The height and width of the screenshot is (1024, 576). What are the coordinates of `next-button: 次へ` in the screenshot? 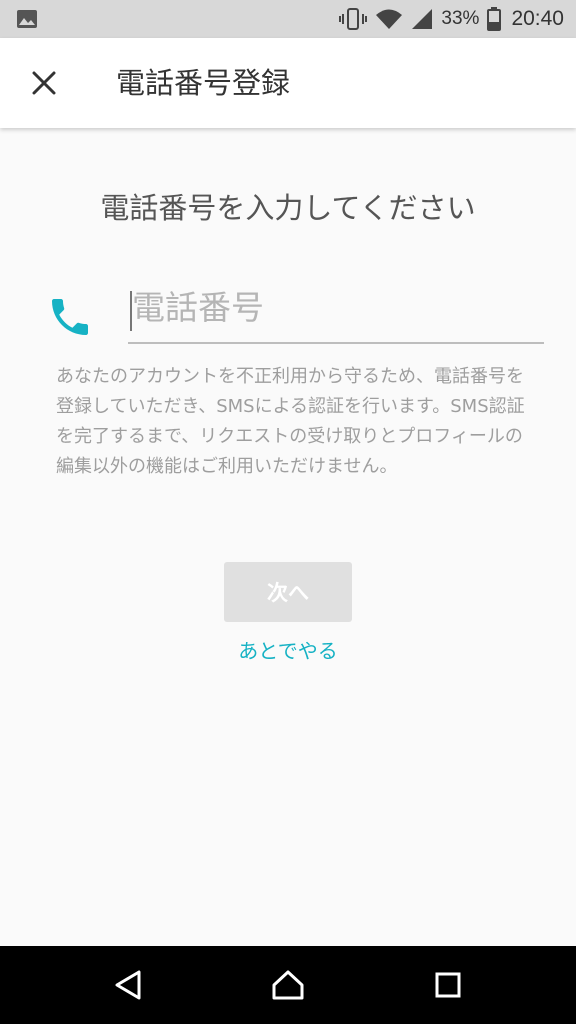 It's located at (288, 592).